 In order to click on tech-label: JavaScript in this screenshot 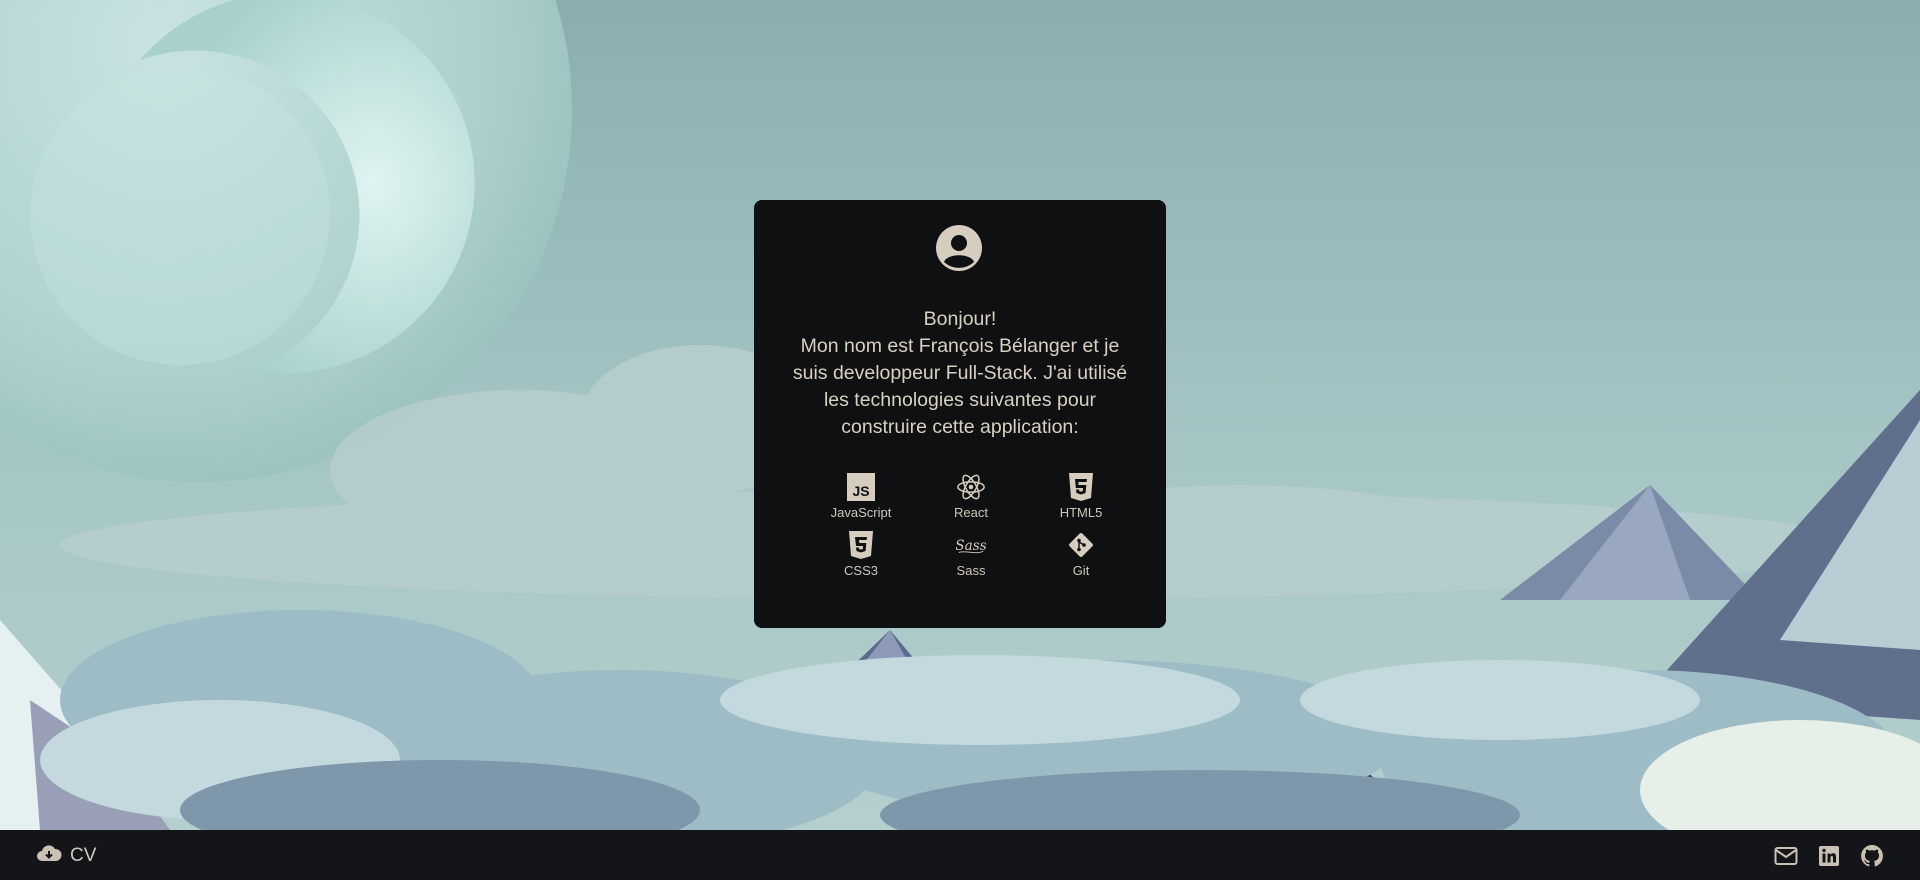, I will do `click(861, 512)`.